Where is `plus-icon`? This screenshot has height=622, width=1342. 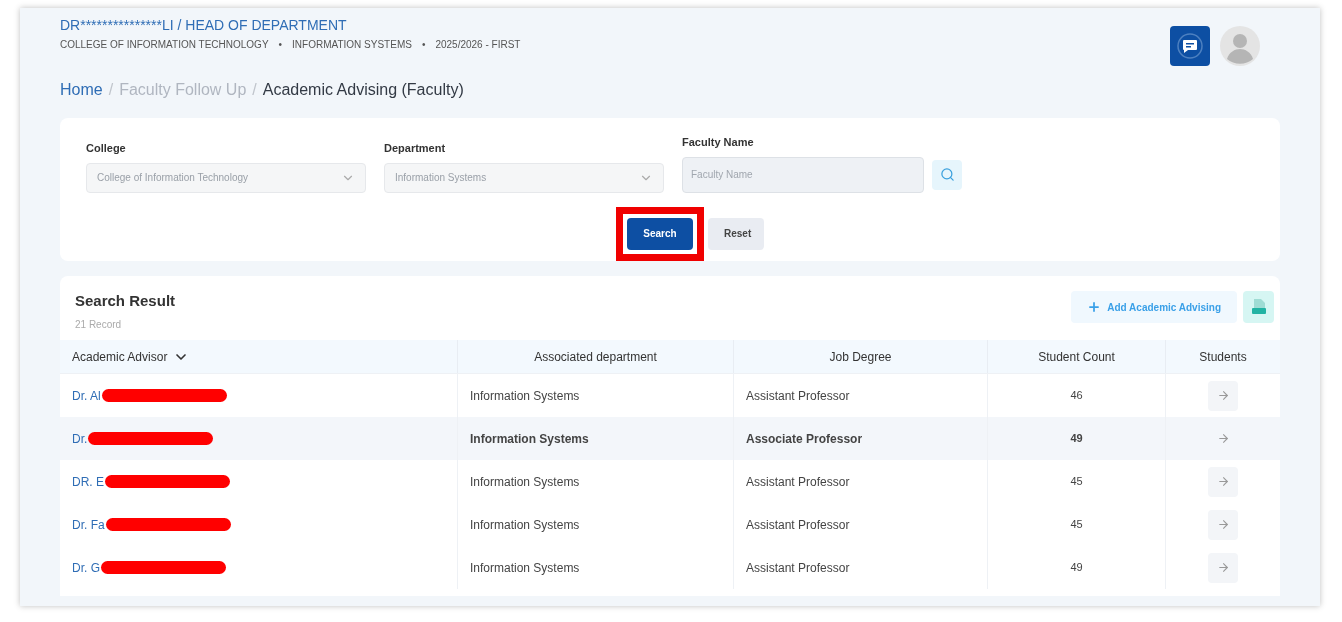 plus-icon is located at coordinates (1094, 307).